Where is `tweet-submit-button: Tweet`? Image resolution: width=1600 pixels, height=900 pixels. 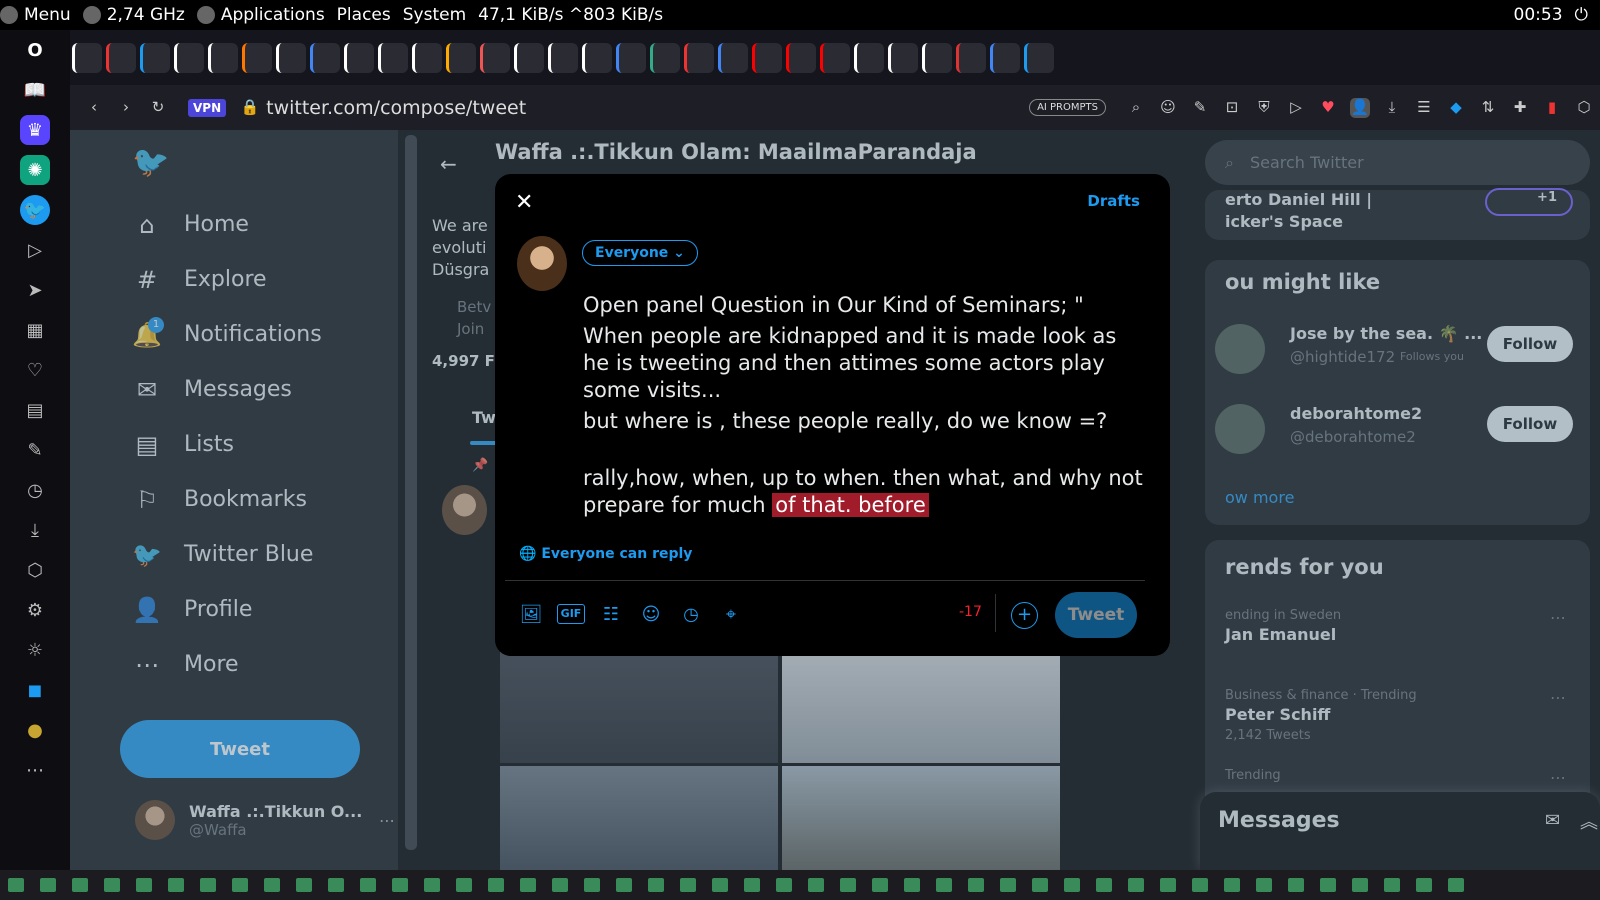 tweet-submit-button: Tweet is located at coordinates (1096, 615).